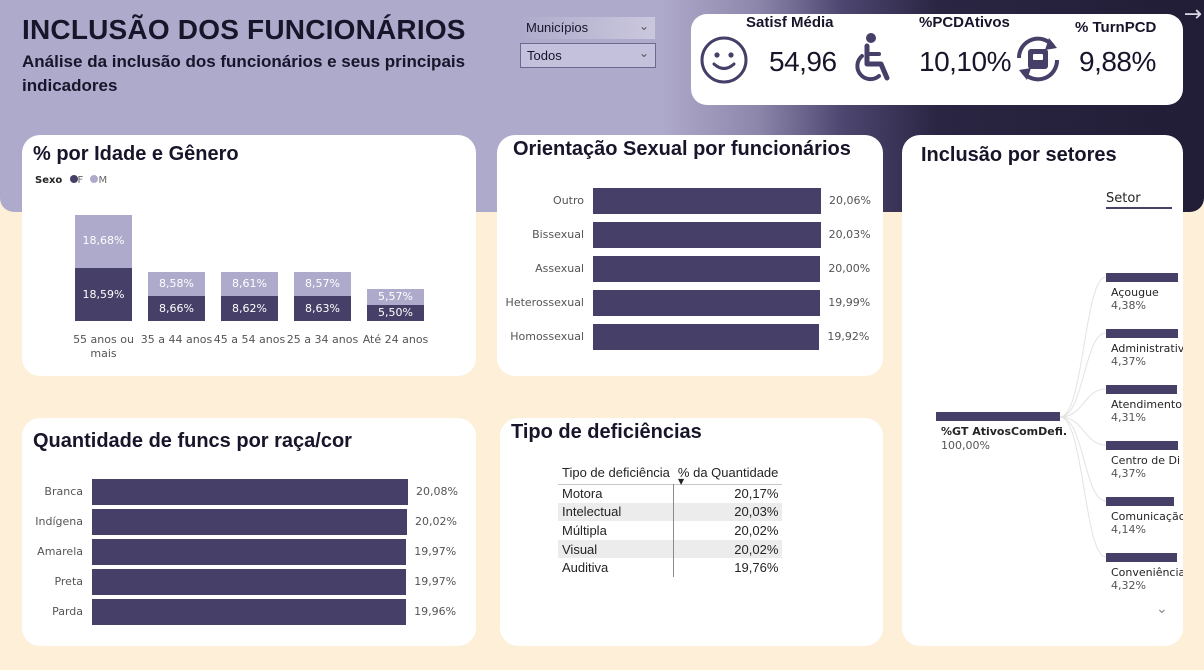 The width and height of the screenshot is (1204, 670). Describe the element at coordinates (557, 27) in the screenshot. I see `slicer-label: Municípios` at that location.